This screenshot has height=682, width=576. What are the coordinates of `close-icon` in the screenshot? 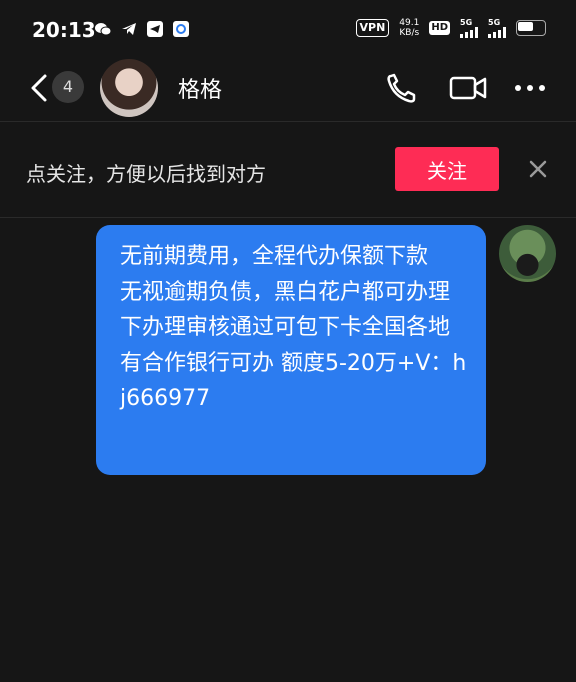 It's located at (538, 169).